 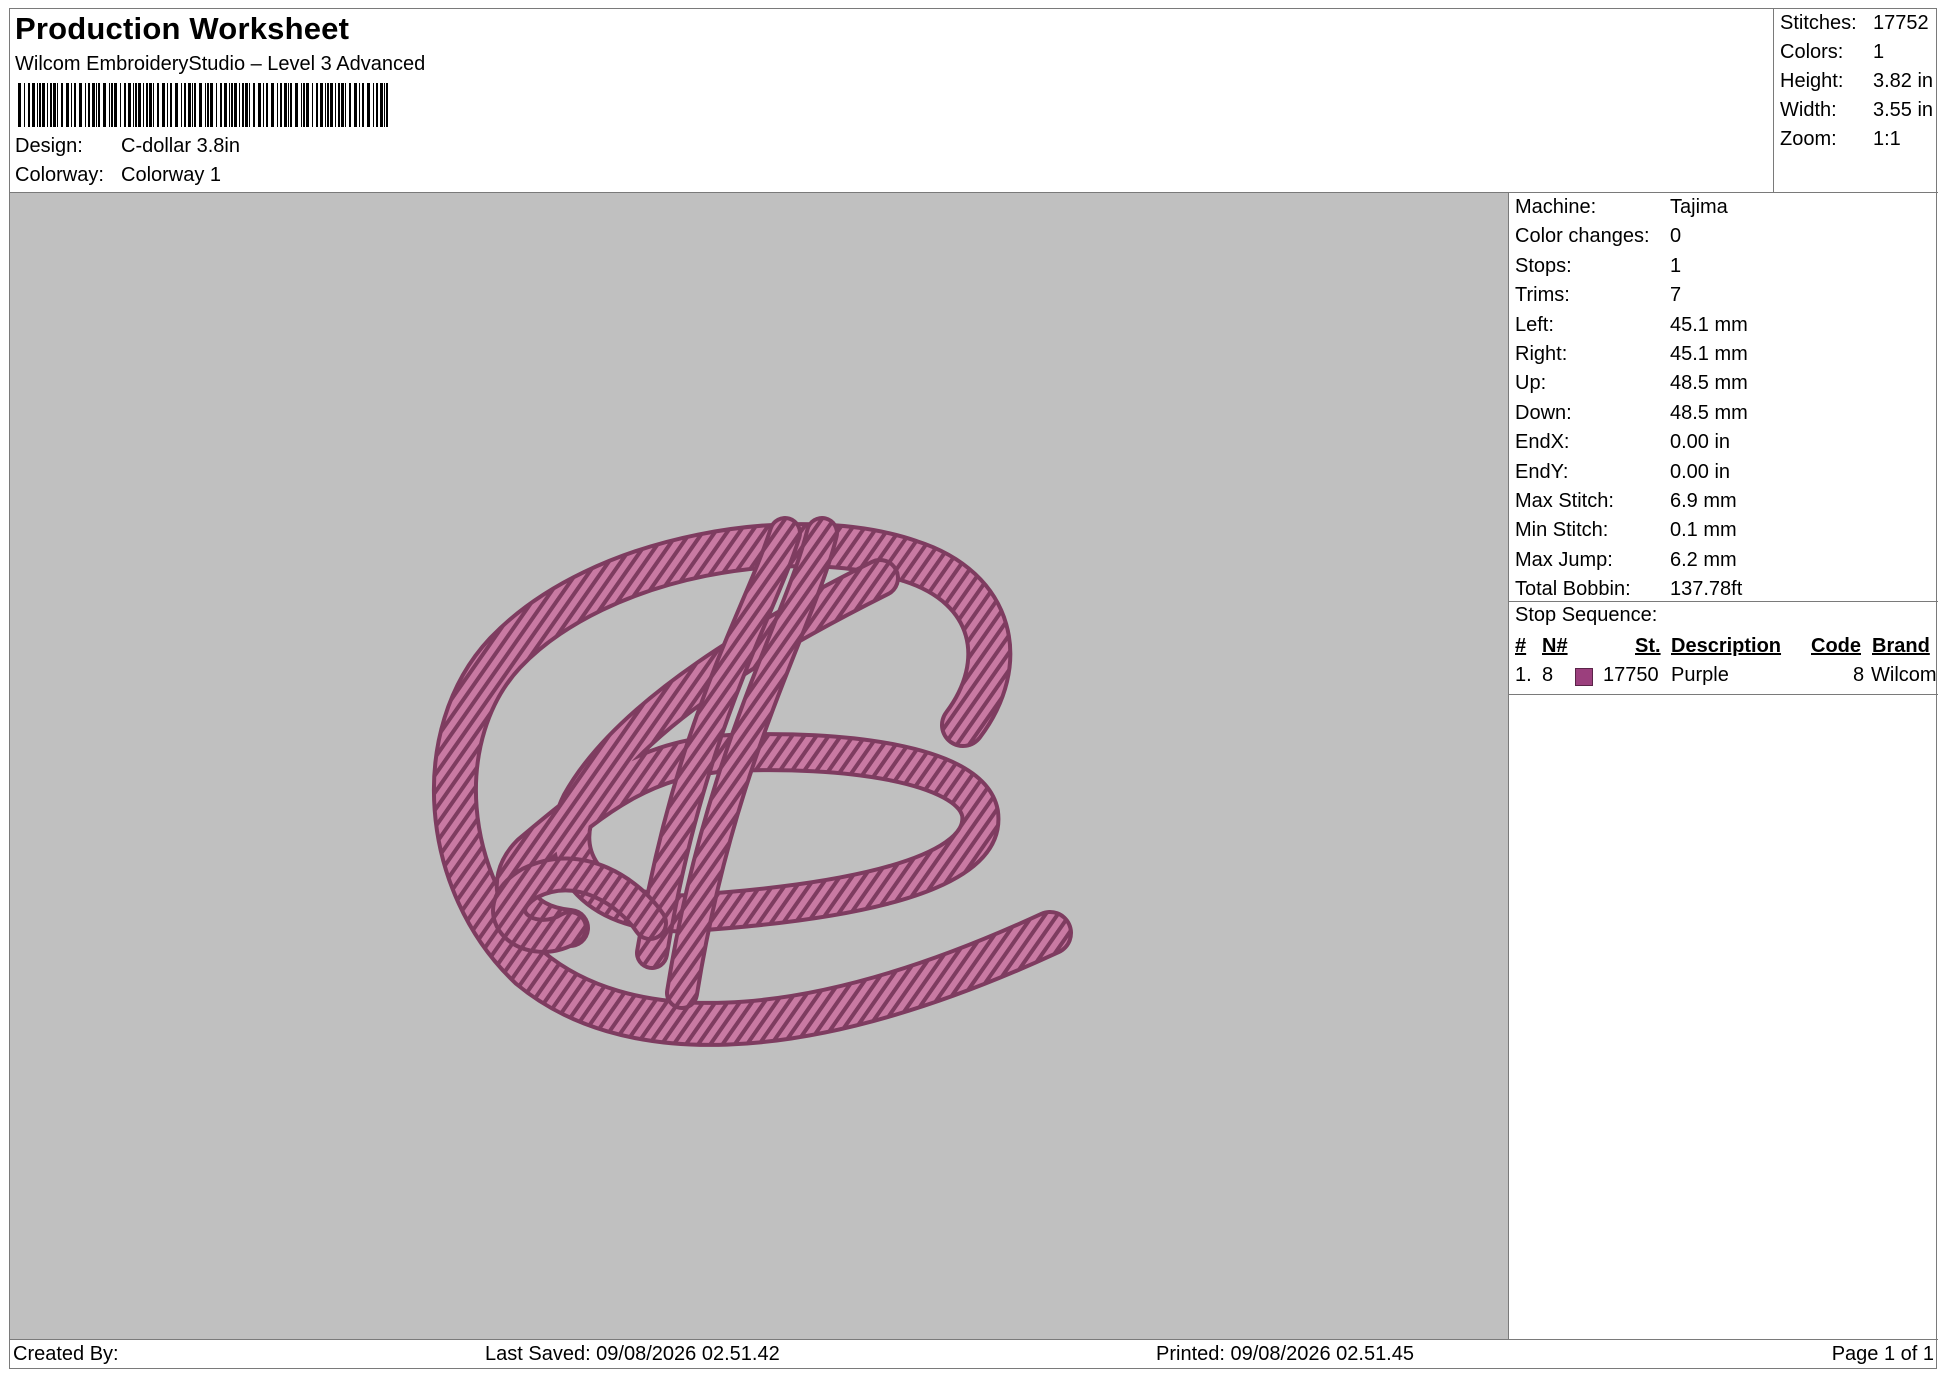 I want to click on machine-info-row: Trims: 7, so click(x=1598, y=295).